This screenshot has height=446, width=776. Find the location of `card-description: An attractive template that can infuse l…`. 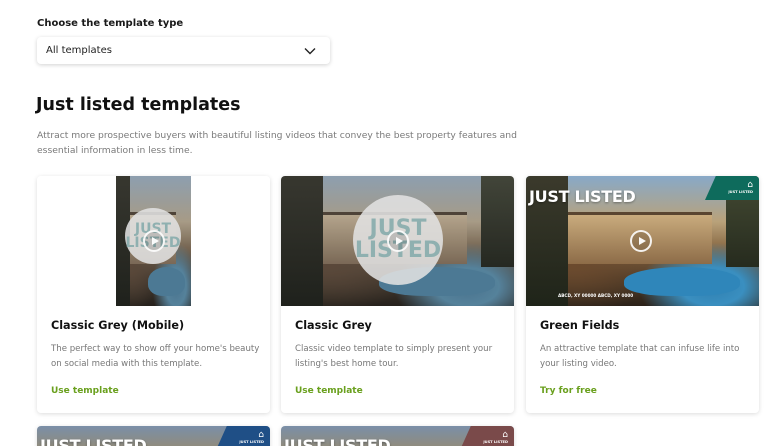

card-description: An attractive template that can infuse l… is located at coordinates (640, 356).